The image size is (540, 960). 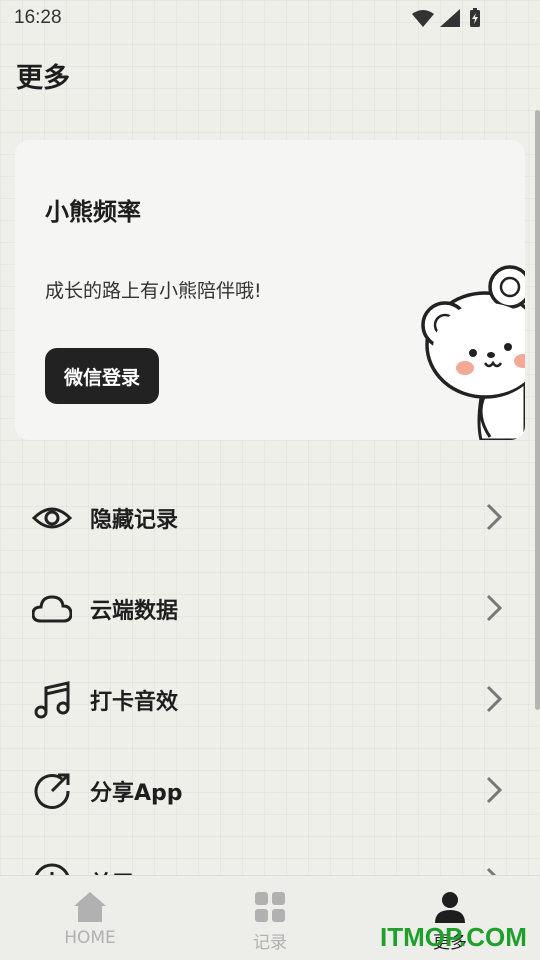 What do you see at coordinates (52, 791) in the screenshot?
I see `share-icon` at bounding box center [52, 791].